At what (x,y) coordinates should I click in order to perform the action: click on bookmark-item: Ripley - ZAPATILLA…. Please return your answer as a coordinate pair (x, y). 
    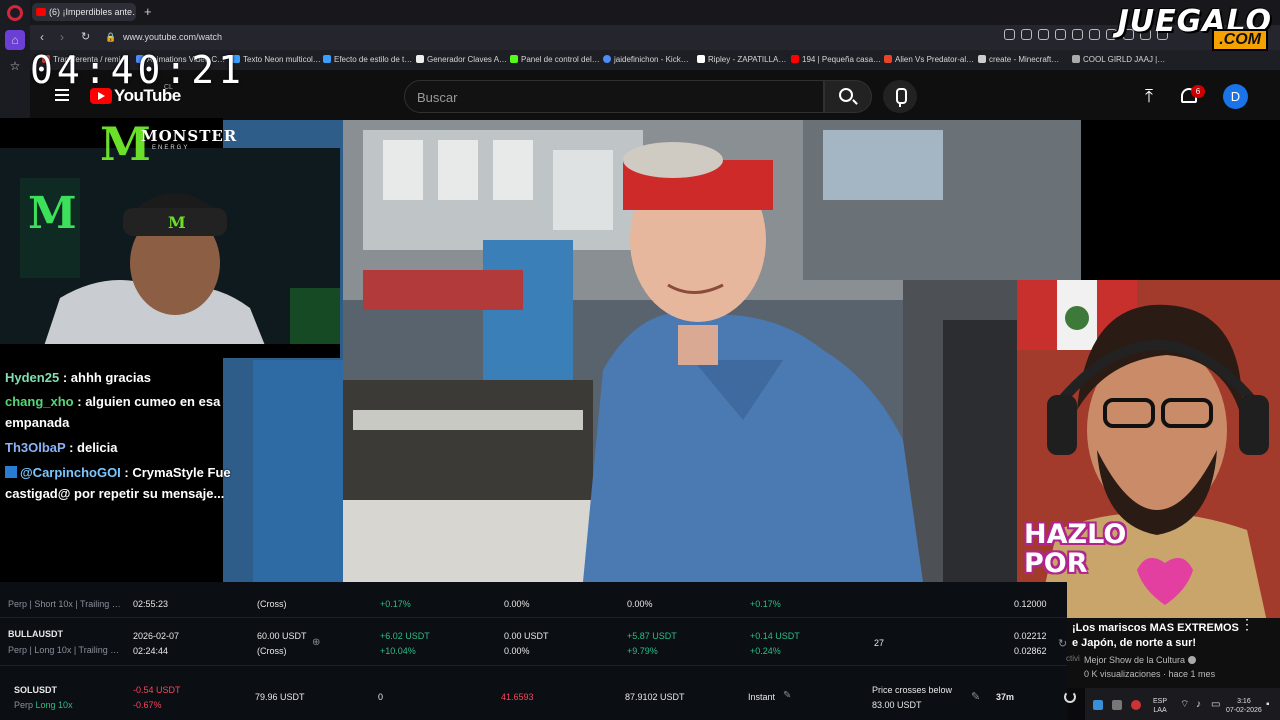
    Looking at the image, I should click on (741, 59).